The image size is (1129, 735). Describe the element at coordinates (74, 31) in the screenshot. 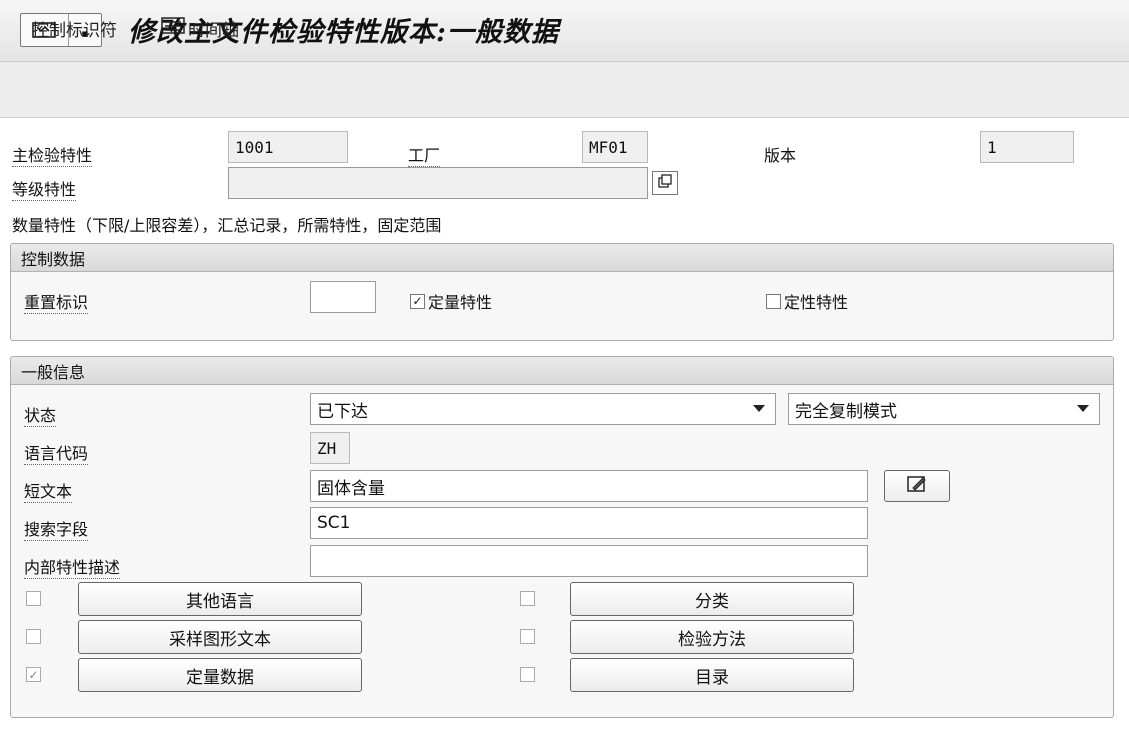

I see `control-id-label: 控制标识符` at that location.